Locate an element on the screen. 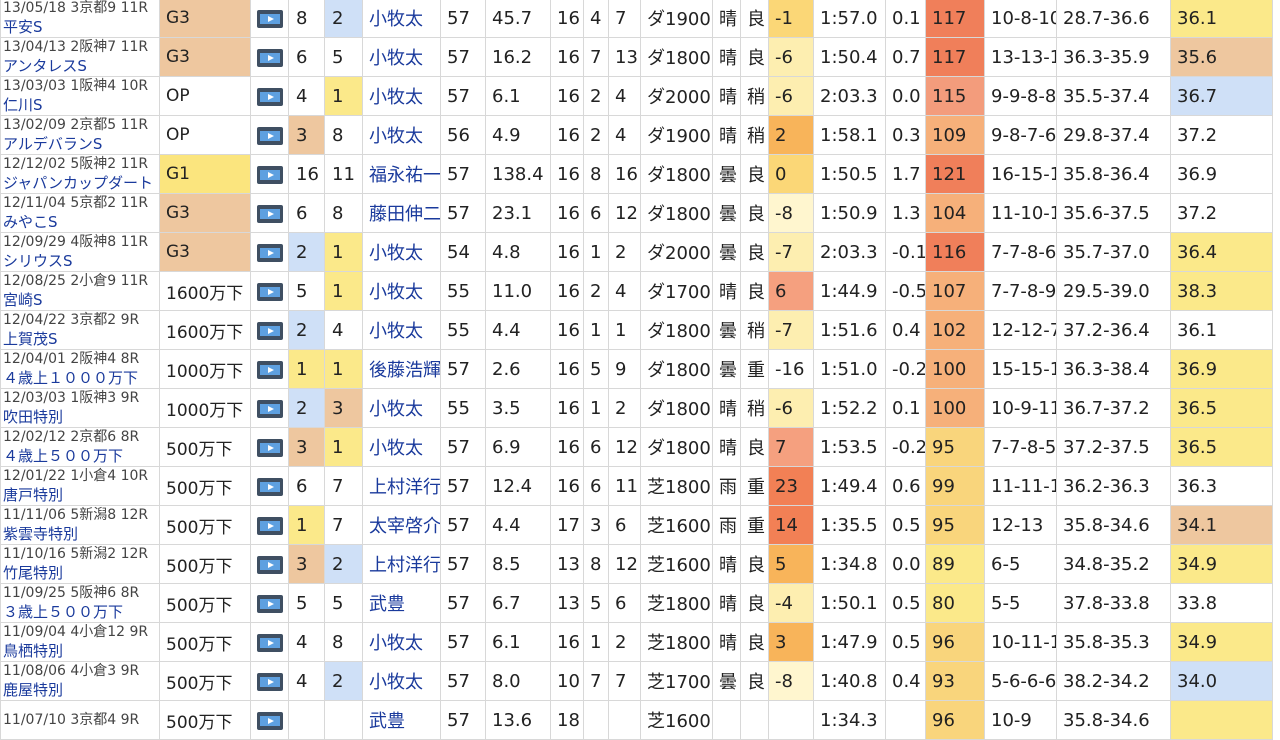  jockey-link: 太宰啓介 is located at coordinates (405, 526).